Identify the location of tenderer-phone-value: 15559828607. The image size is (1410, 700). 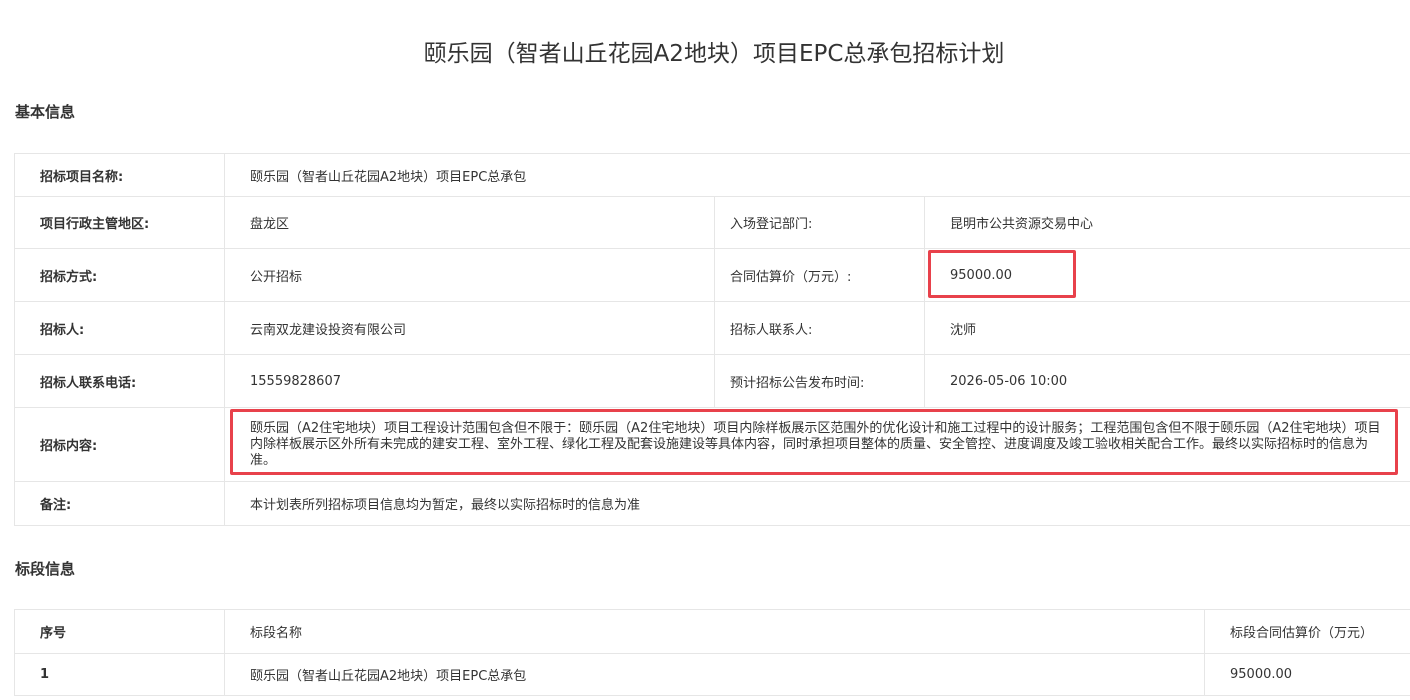
(469, 381).